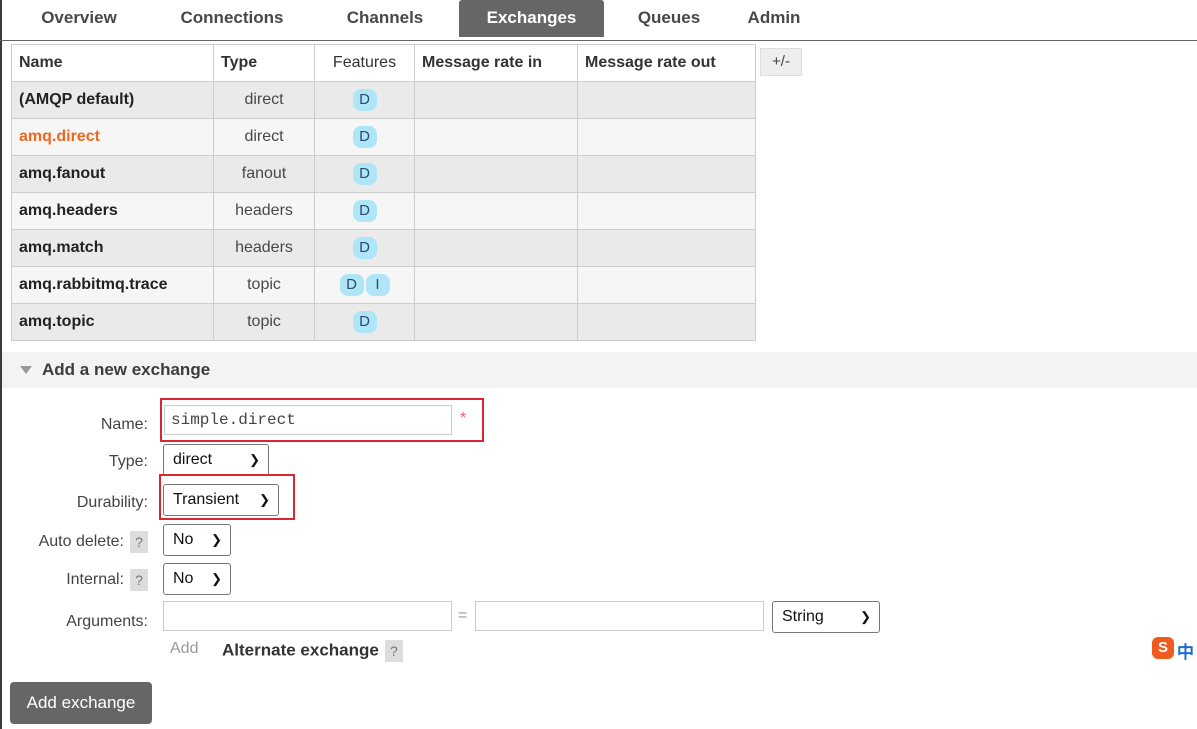  Describe the element at coordinates (232, 18) in the screenshot. I see `tab-connections: Connections` at that location.